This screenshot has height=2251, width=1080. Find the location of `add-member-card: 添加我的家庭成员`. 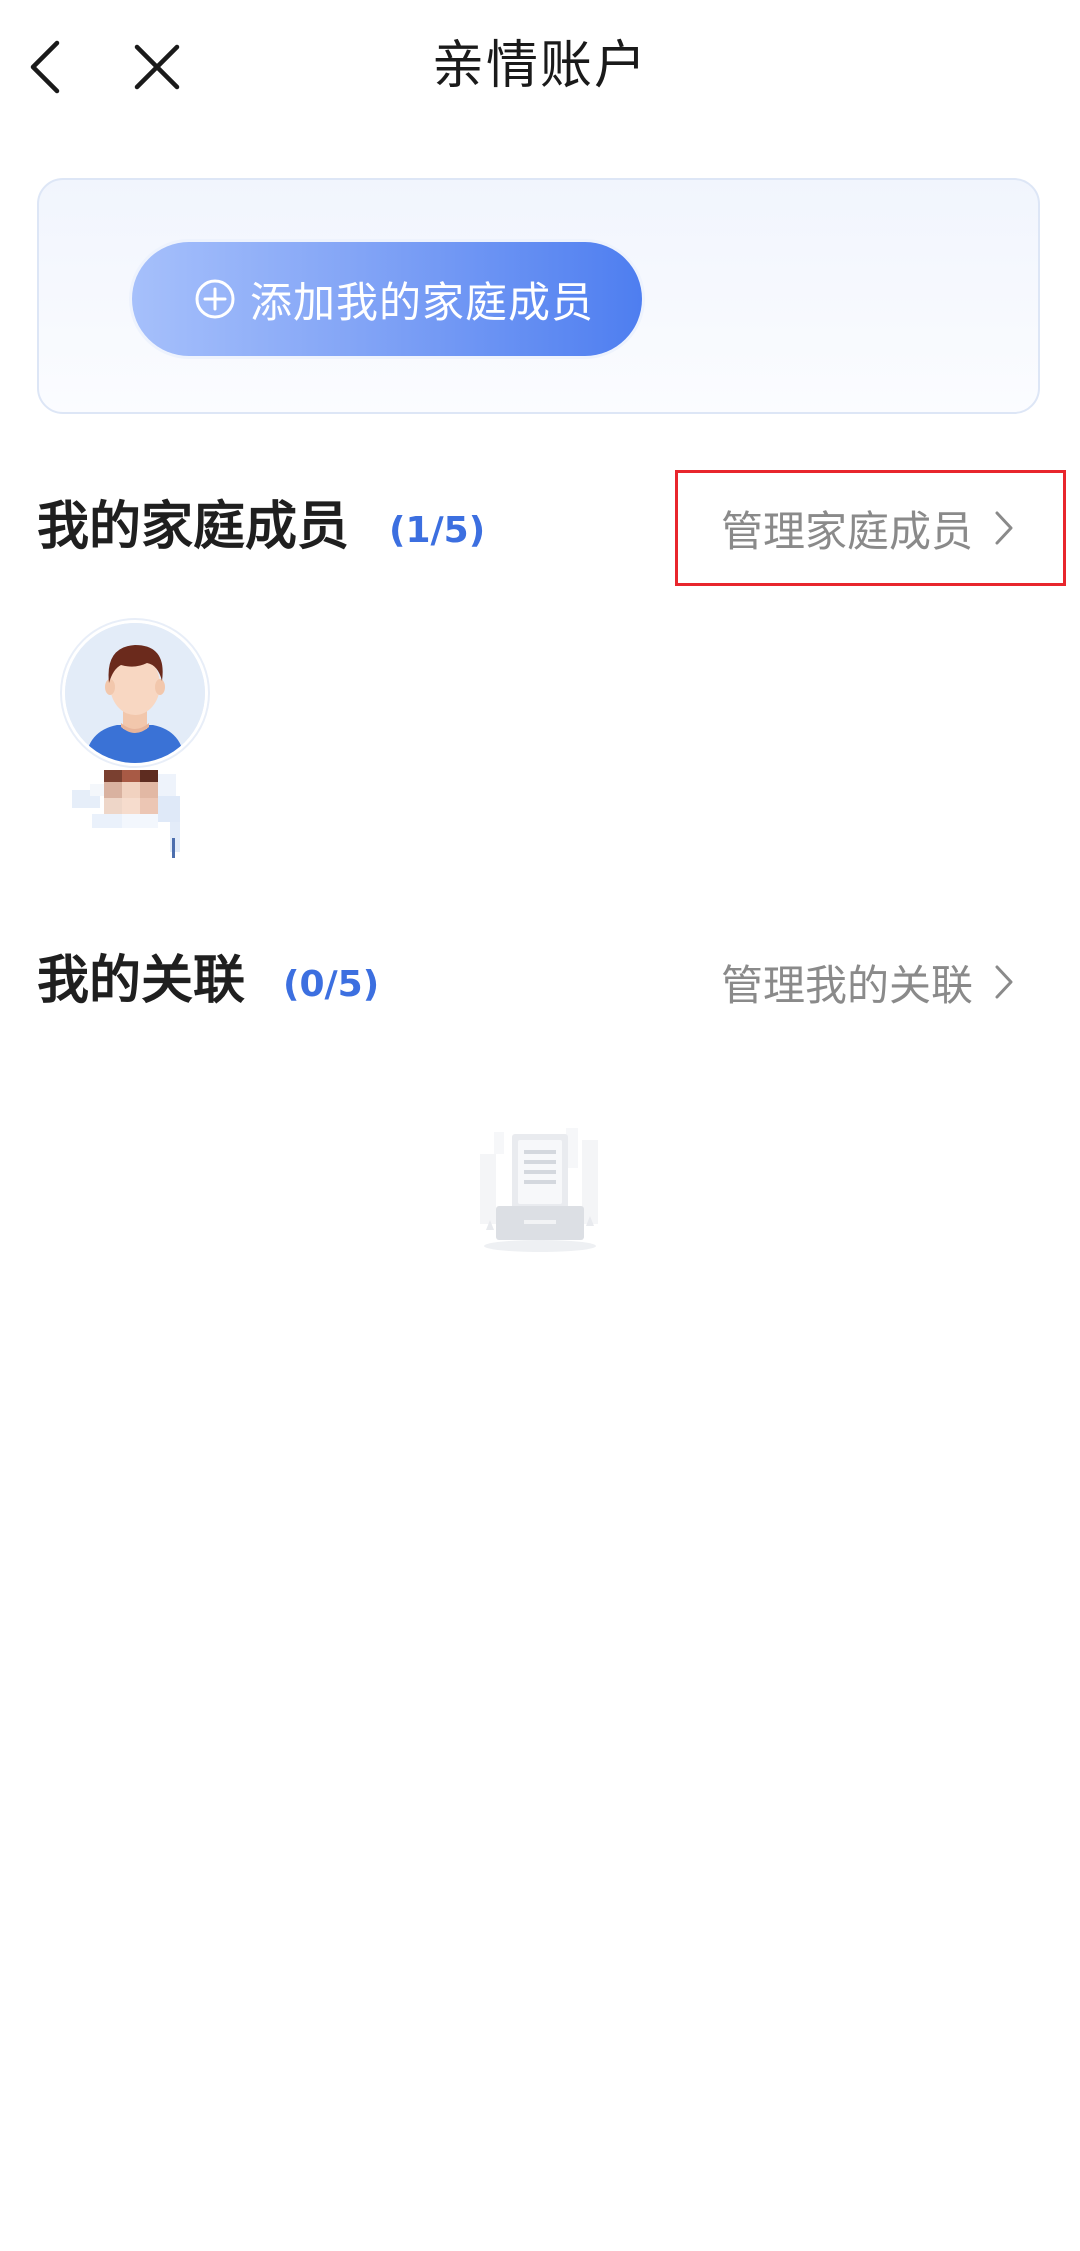

add-member-card: 添加我的家庭成员 is located at coordinates (538, 296).